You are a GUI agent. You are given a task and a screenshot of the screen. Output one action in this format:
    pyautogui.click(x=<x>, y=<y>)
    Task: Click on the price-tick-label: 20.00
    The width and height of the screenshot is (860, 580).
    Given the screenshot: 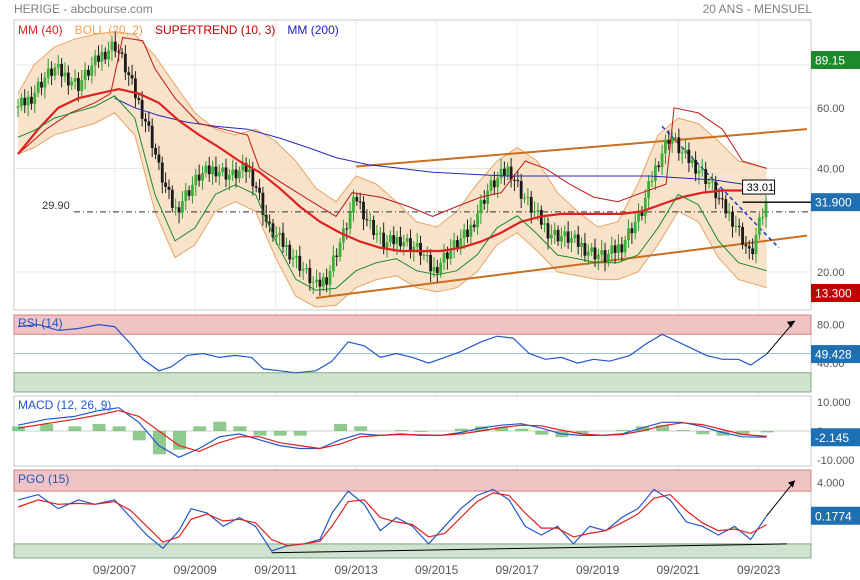 What is the action you would take?
    pyautogui.click(x=831, y=273)
    